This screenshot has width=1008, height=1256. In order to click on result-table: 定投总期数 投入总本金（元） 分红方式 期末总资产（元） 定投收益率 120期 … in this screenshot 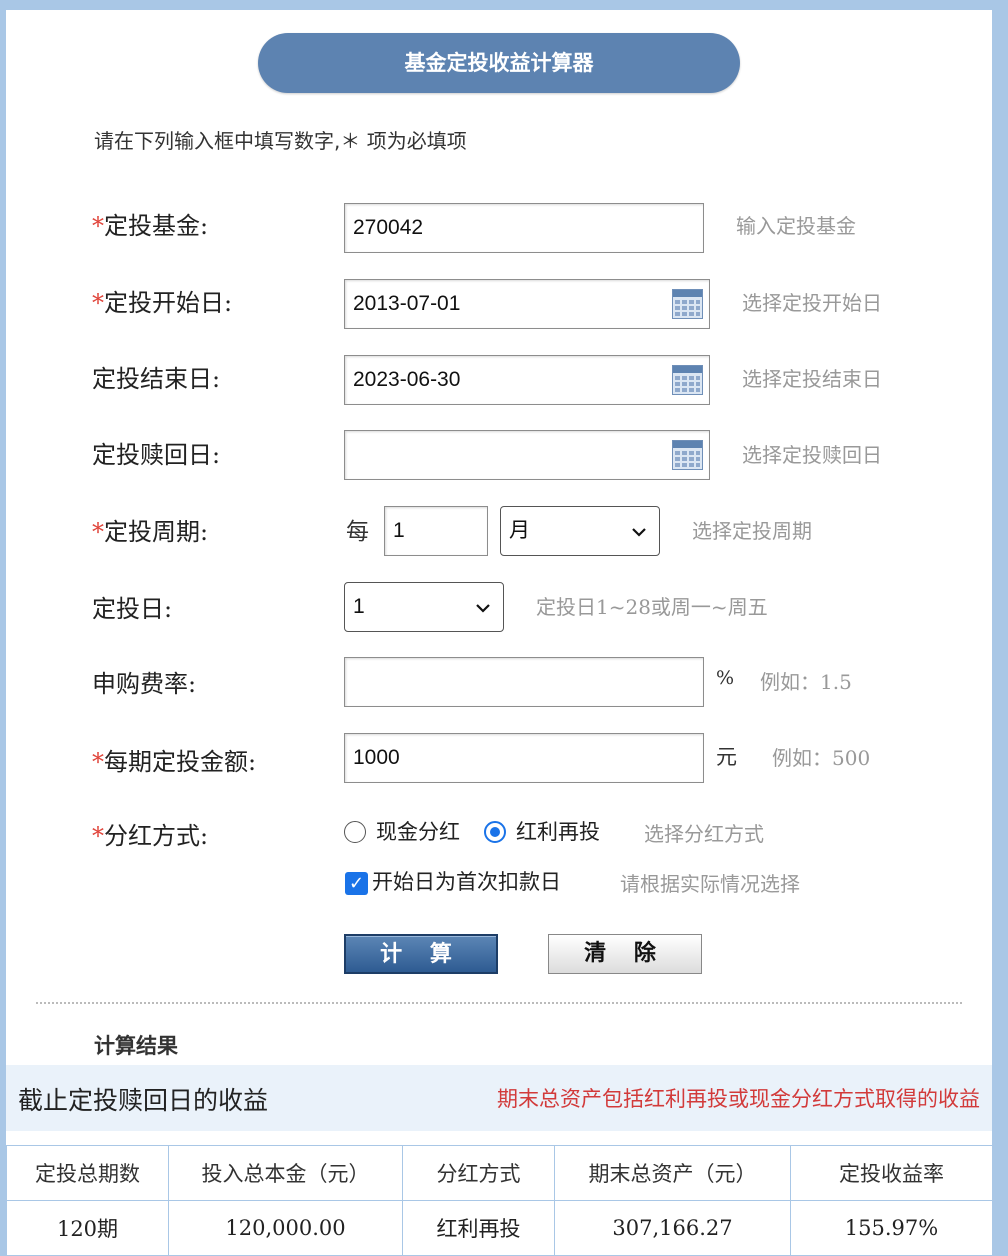, I will do `click(499, 1200)`.